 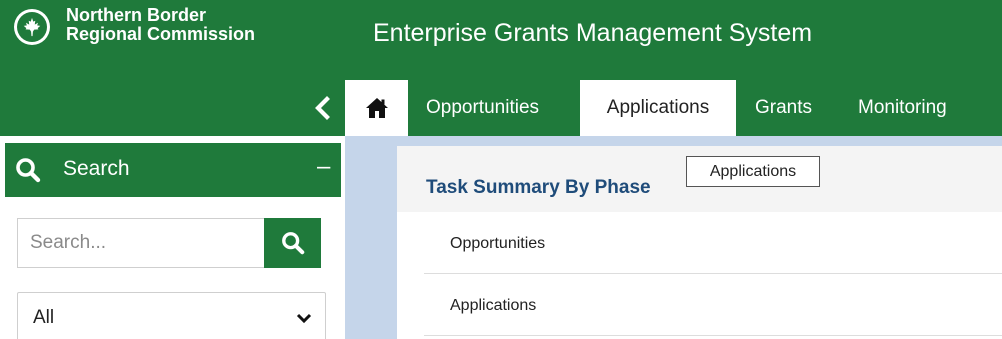 What do you see at coordinates (713, 243) in the screenshot?
I see `phase-row-opportunities: Opportunities` at bounding box center [713, 243].